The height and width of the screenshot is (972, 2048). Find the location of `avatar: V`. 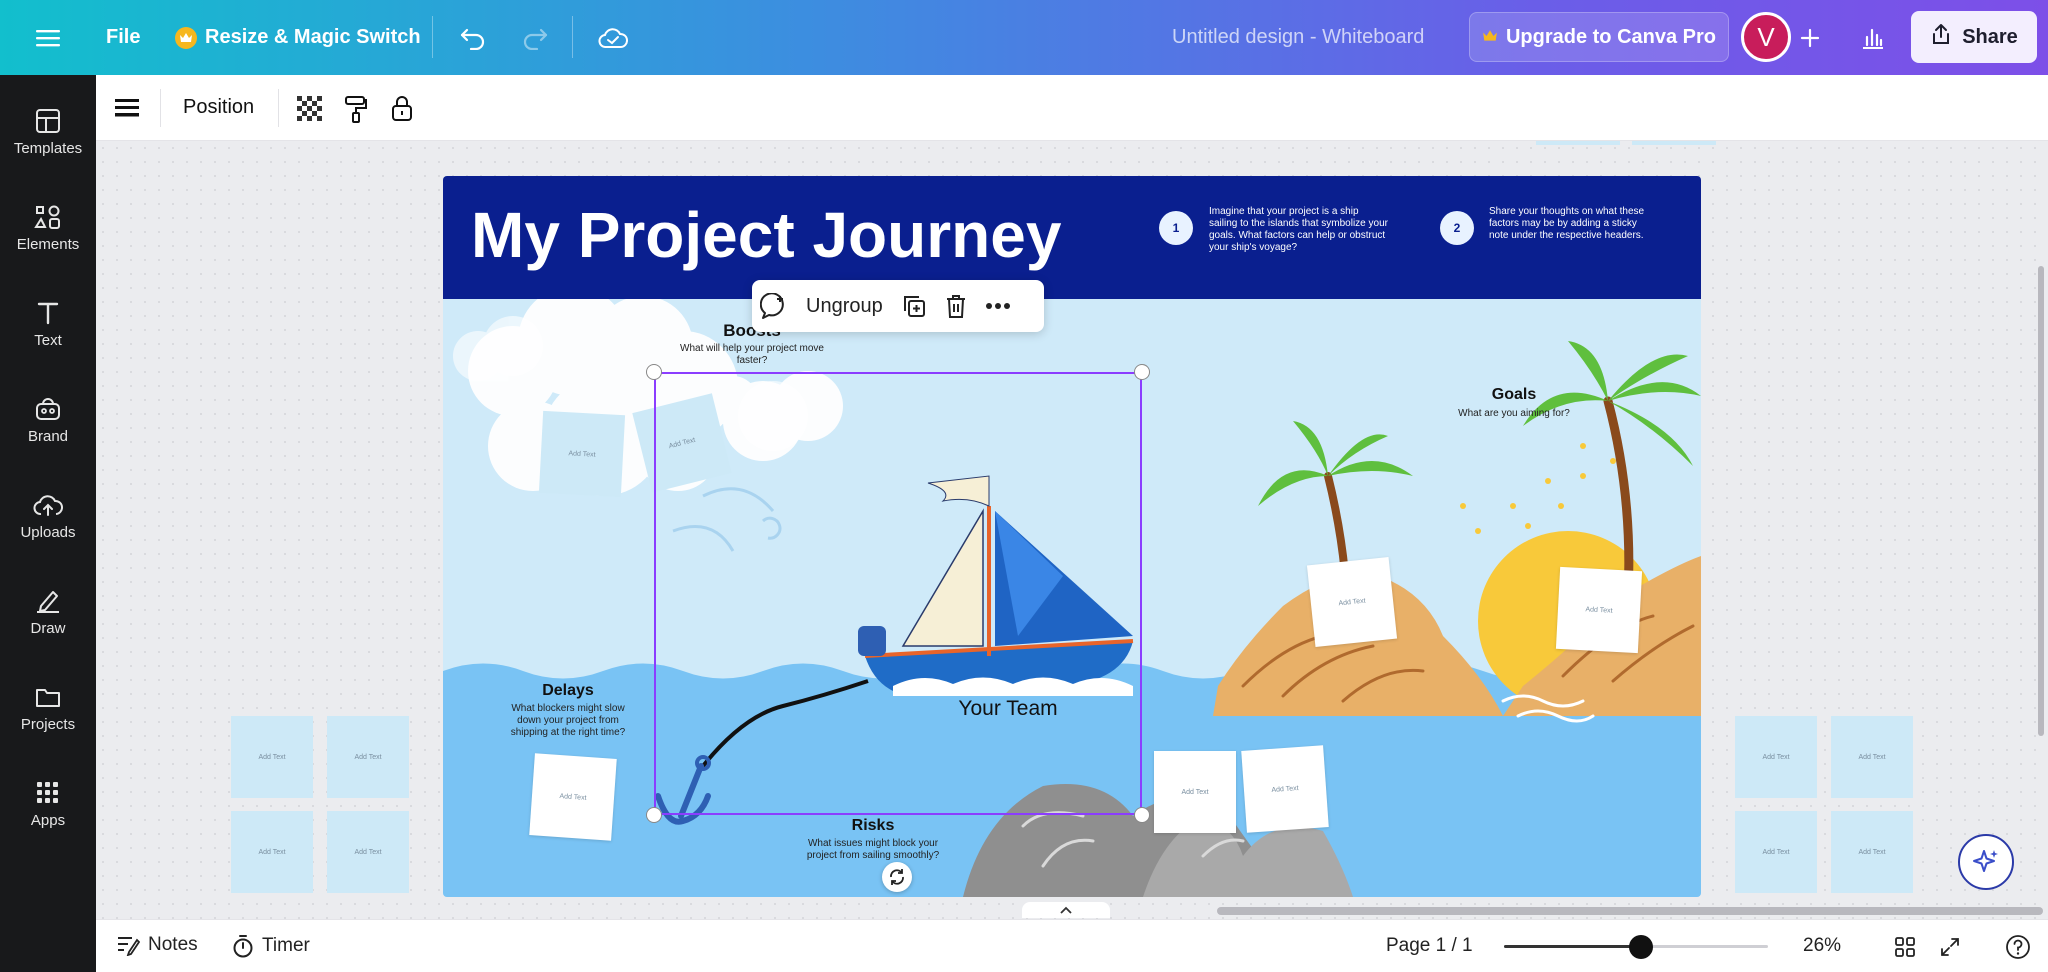

avatar: V is located at coordinates (1766, 37).